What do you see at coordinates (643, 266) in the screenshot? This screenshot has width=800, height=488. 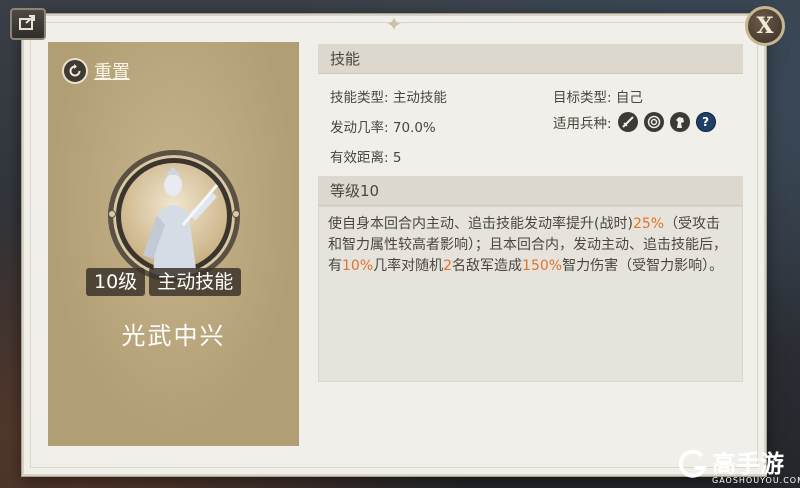 I see `description-text: 智力伤害（受智力影响）。` at bounding box center [643, 266].